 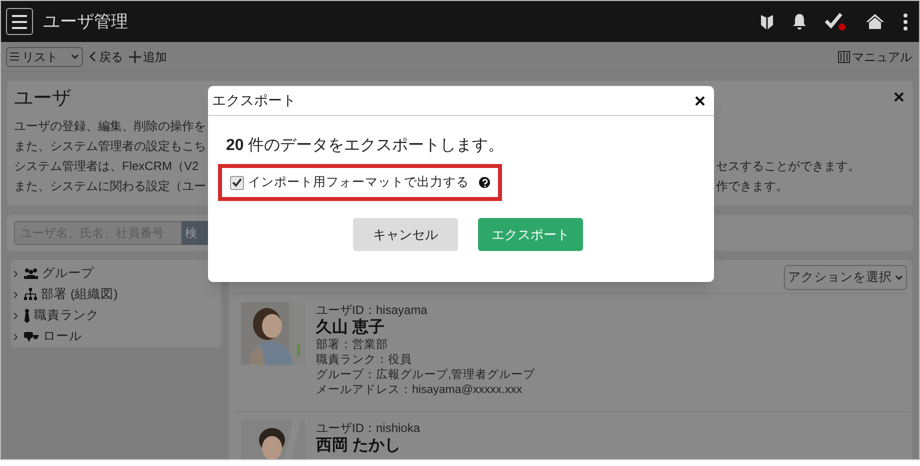 I want to click on leaf-mark-icon, so click(x=767, y=21).